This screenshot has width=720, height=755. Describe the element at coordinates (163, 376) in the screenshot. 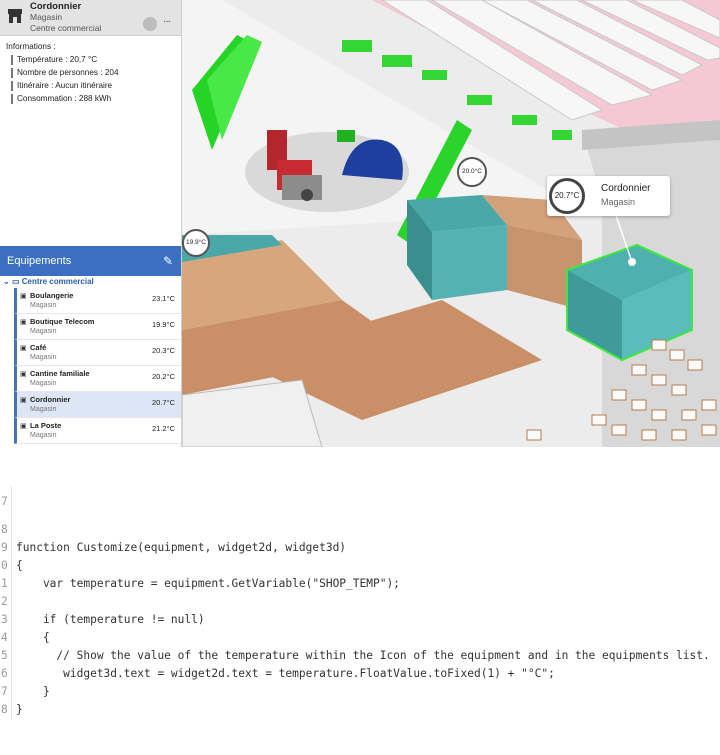

I see `equipment-temperature: 20.2°C` at that location.